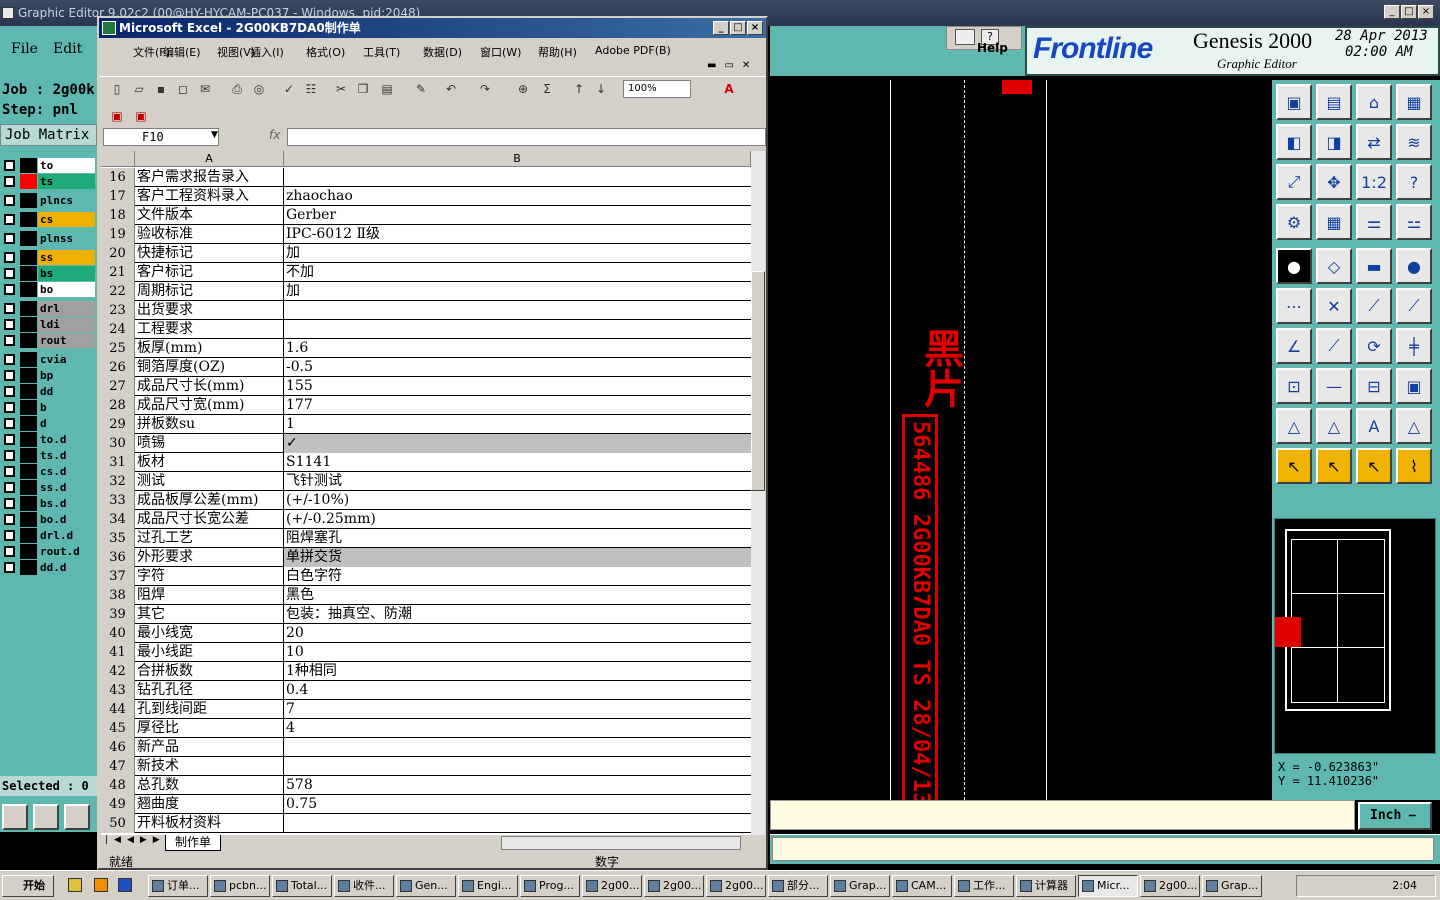 The image size is (1440, 900). What do you see at coordinates (1334, 102) in the screenshot?
I see `save-job-icon: ▤` at bounding box center [1334, 102].